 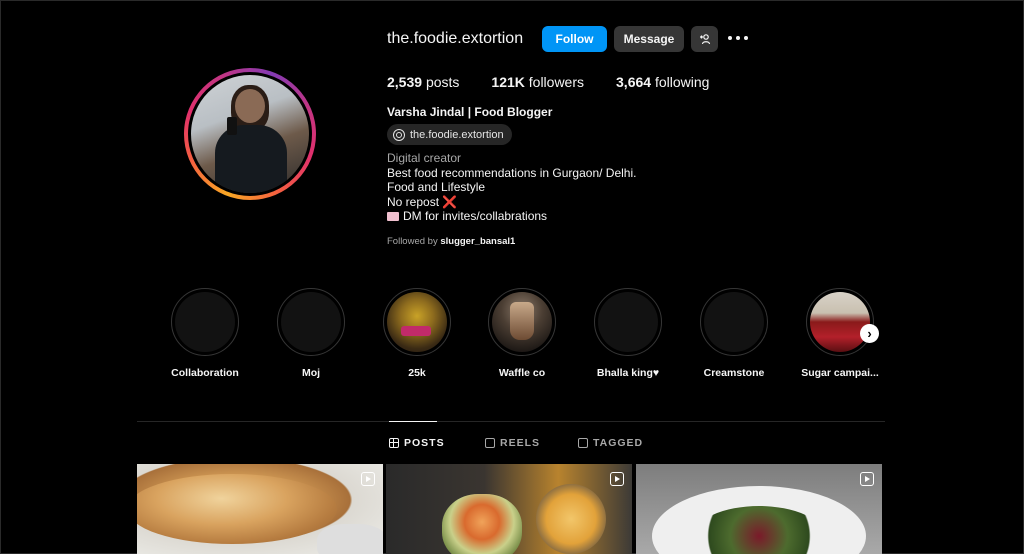 I want to click on posts-stat: 2,539 posts, so click(x=423, y=82).